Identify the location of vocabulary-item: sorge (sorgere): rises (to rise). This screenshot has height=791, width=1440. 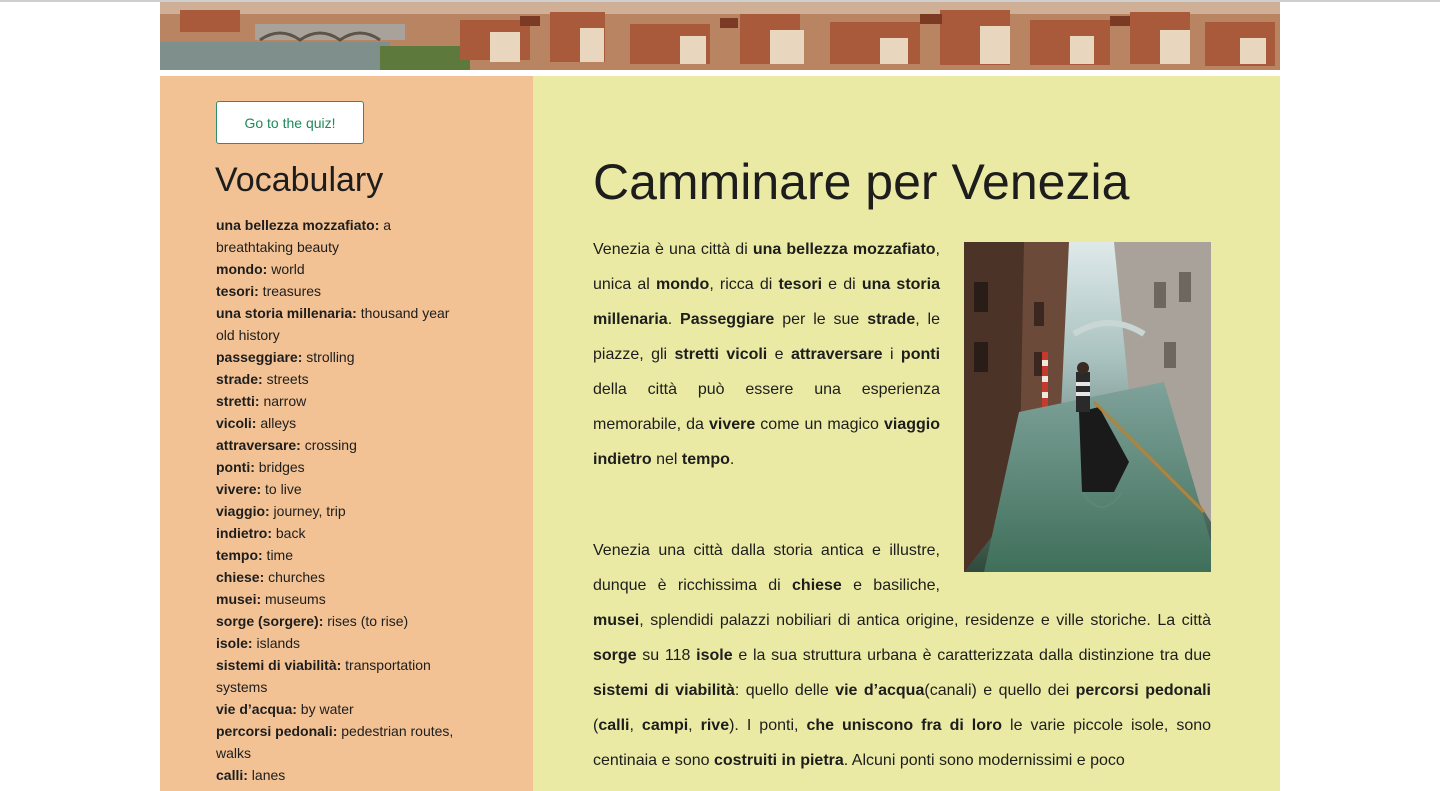
(341, 621).